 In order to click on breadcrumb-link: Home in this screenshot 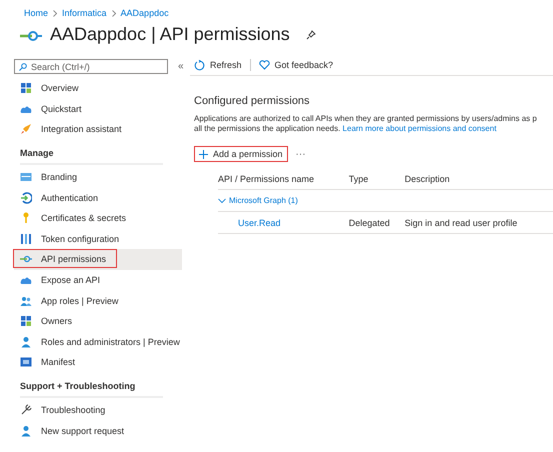, I will do `click(36, 13)`.